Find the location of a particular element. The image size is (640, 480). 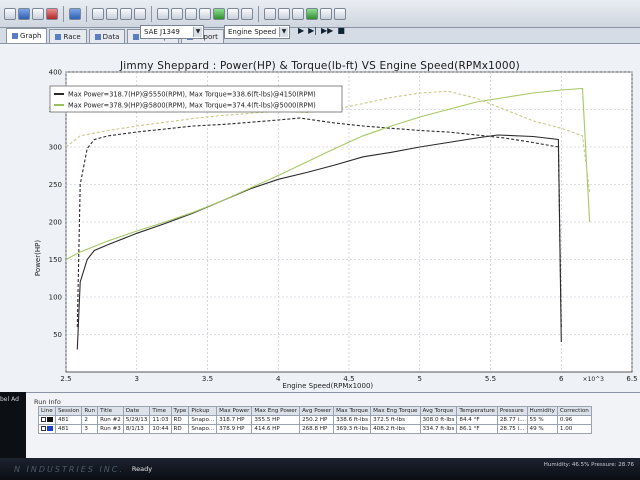

column-header: Avg Torque is located at coordinates (438, 411).